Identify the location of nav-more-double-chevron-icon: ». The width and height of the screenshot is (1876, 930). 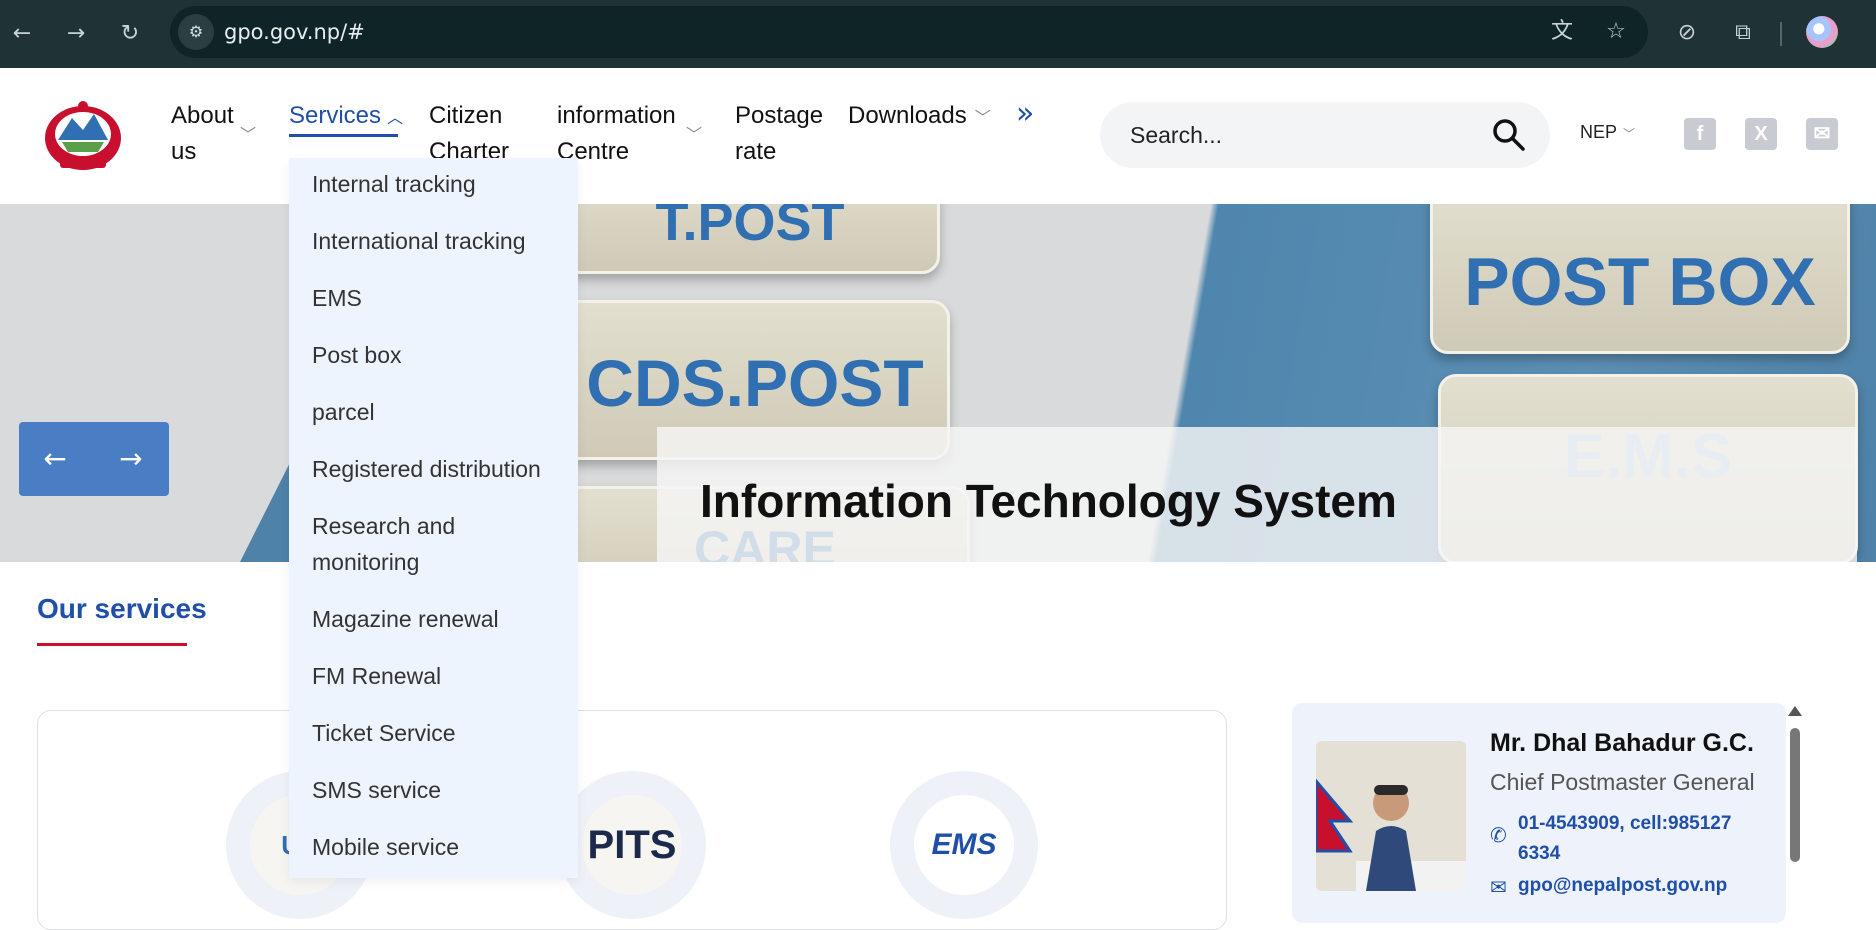
(1025, 113).